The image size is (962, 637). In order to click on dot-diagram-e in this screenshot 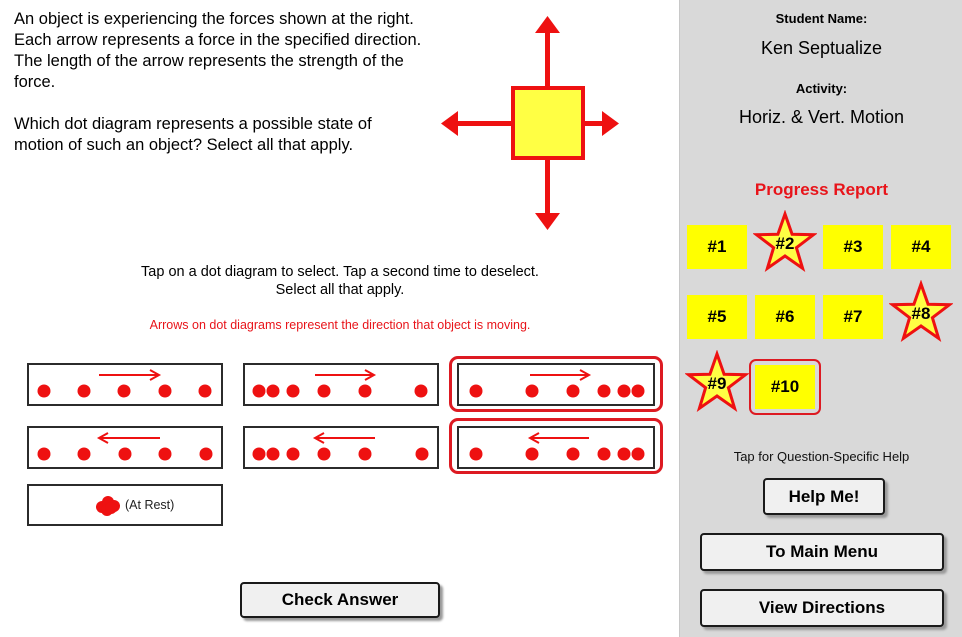, I will do `click(341, 447)`.